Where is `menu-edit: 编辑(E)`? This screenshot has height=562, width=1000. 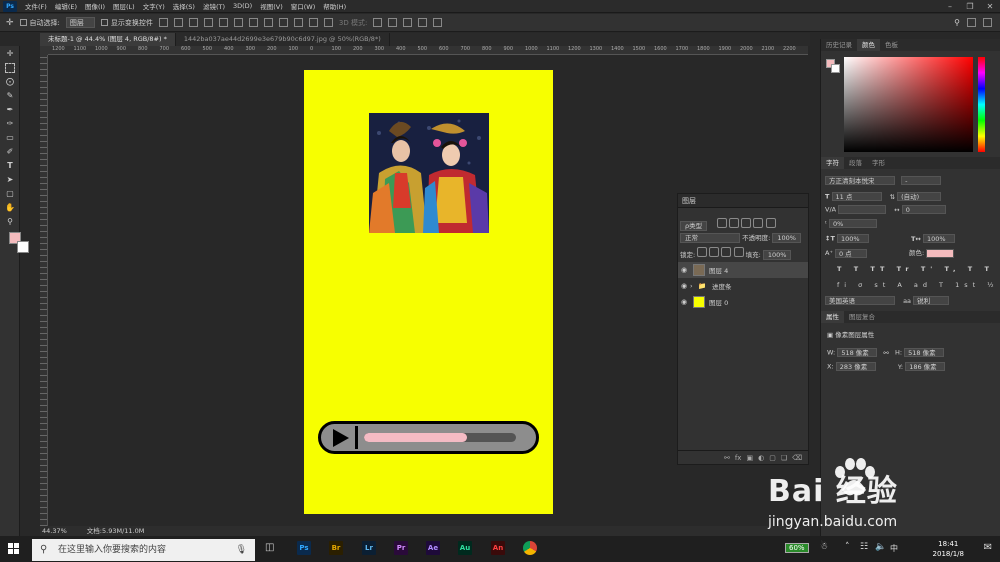
menu-edit: 编辑(E) is located at coordinates (66, 6).